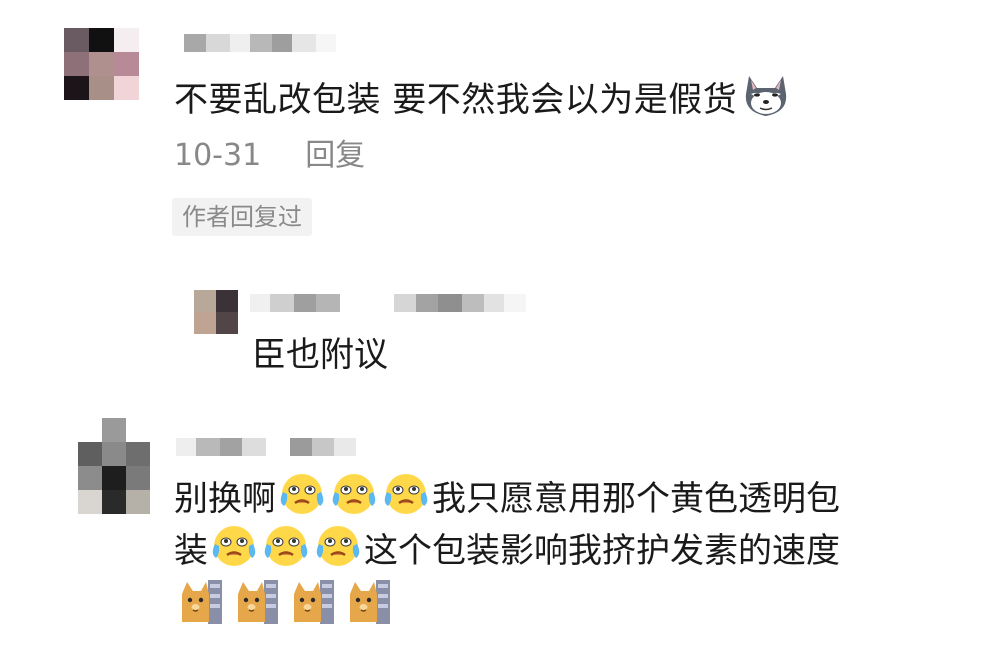 Image resolution: width=984 pixels, height=656 pixels. What do you see at coordinates (218, 155) in the screenshot?
I see `comment-date: 10-31` at bounding box center [218, 155].